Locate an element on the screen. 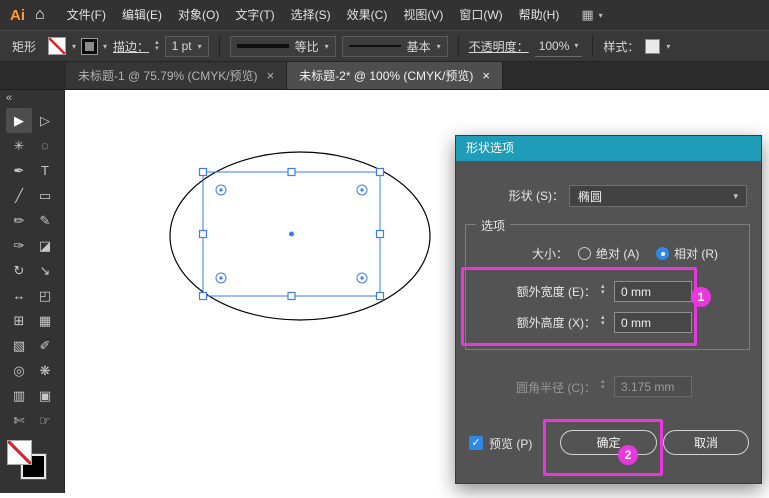  workspace-grid-icon: ▦ is located at coordinates (587, 14).